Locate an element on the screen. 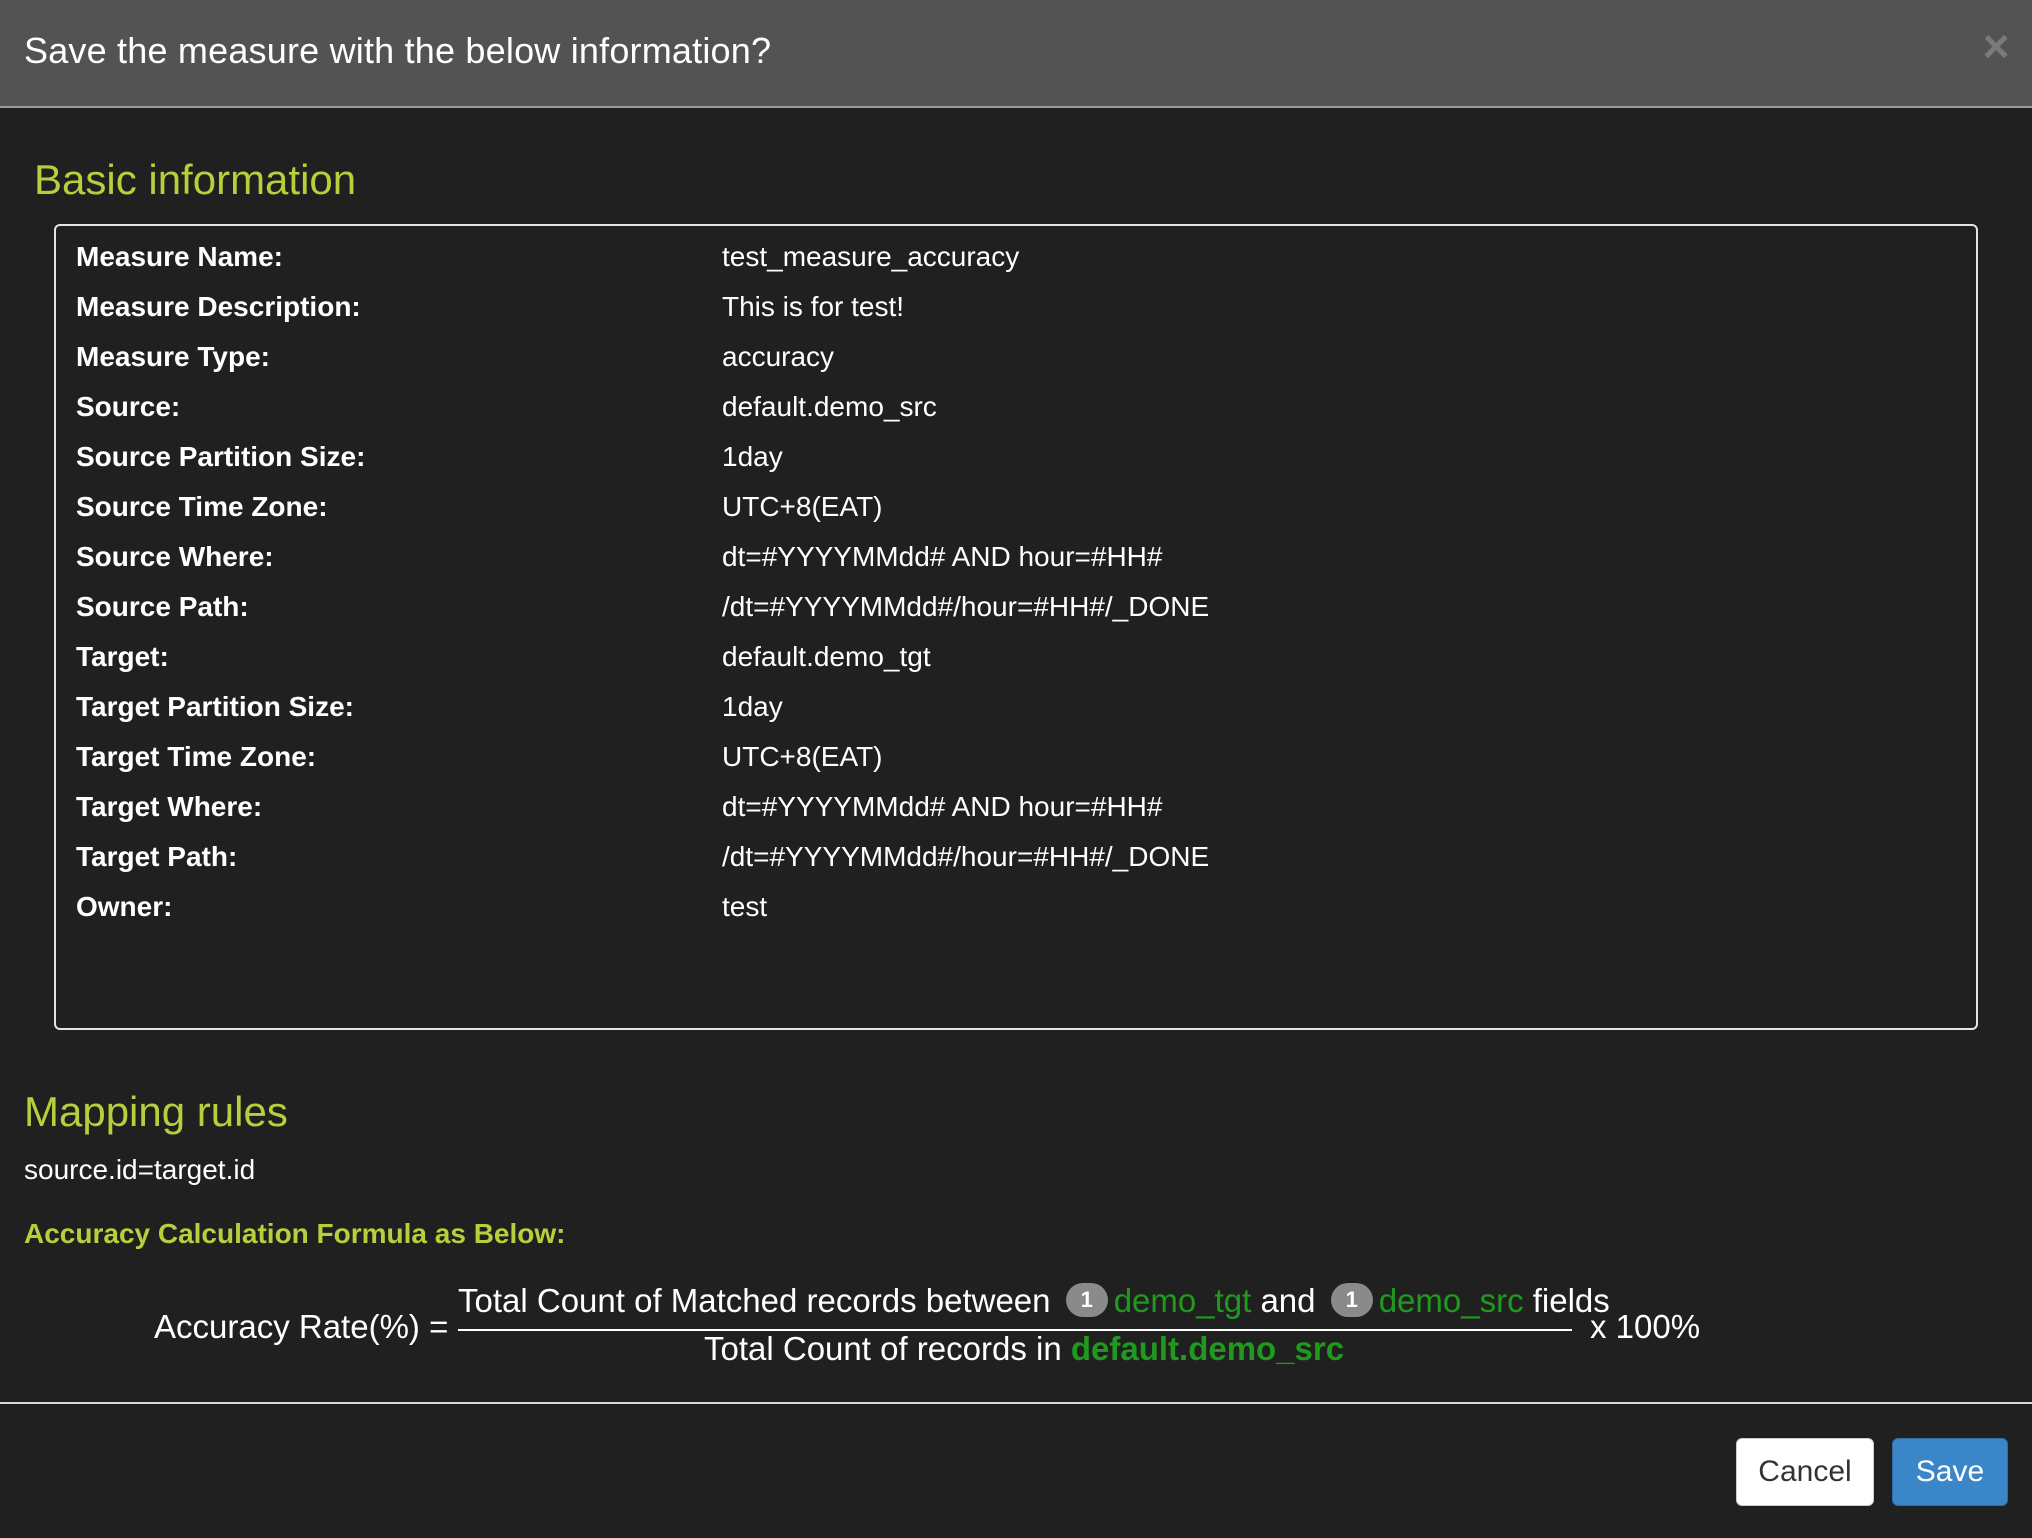 This screenshot has height=1538, width=2032. info-value: default.demo_src is located at coordinates (829, 406).